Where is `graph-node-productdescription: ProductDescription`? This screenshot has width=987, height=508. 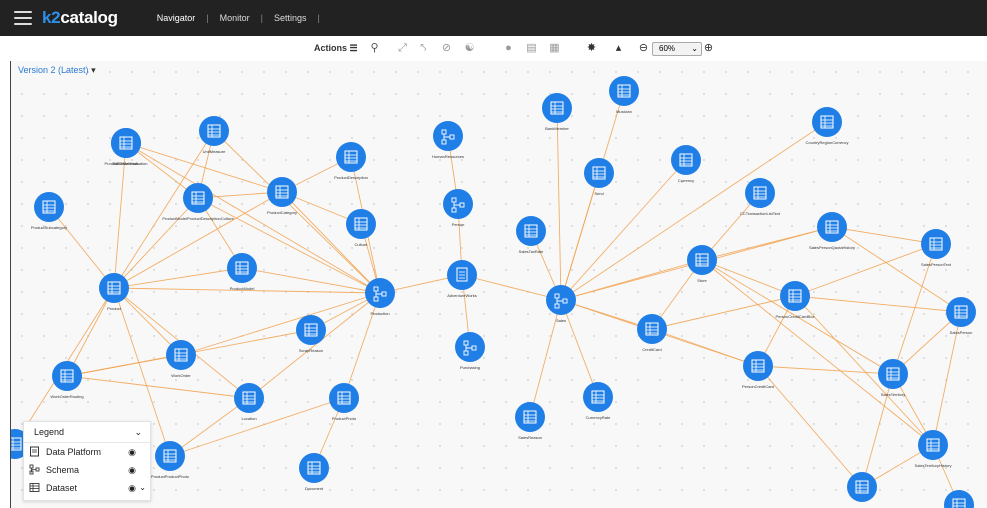
graph-node-productdescription: ProductDescription is located at coordinates (351, 161).